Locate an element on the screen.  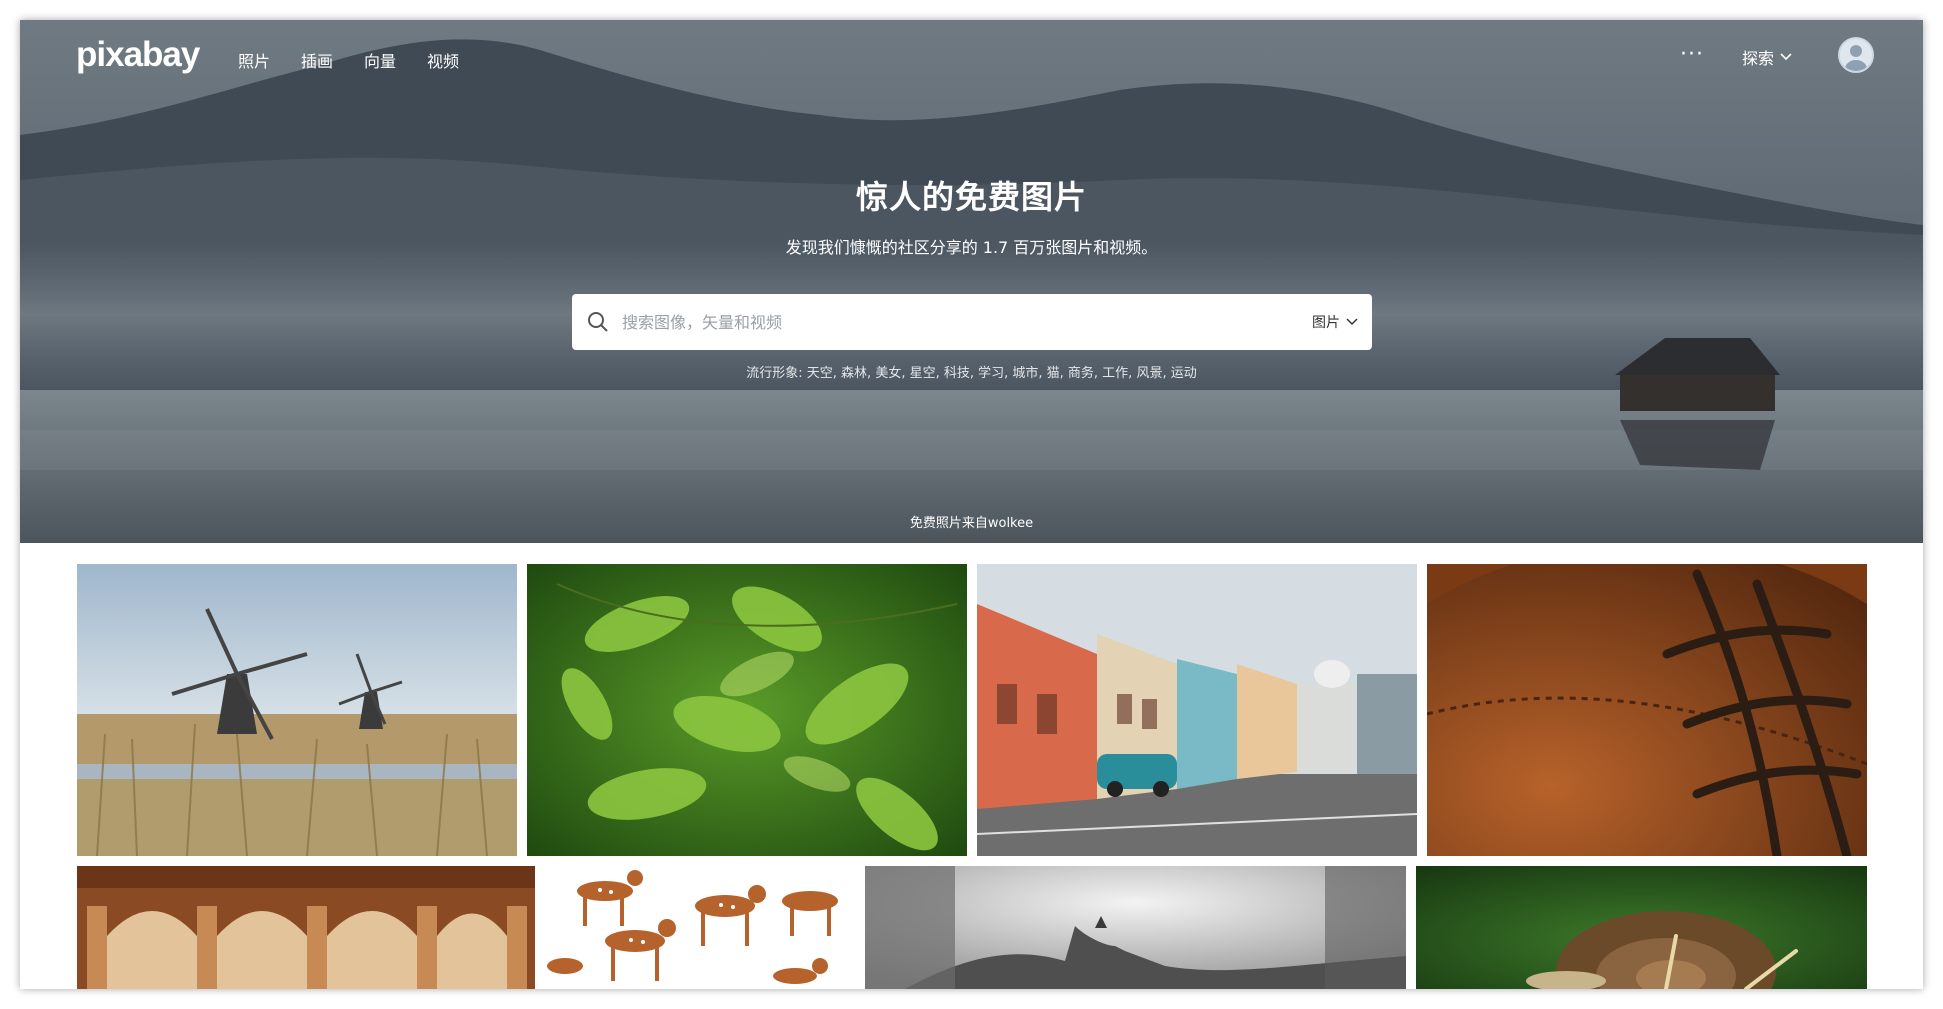
search-input is located at coordinates (952, 322).